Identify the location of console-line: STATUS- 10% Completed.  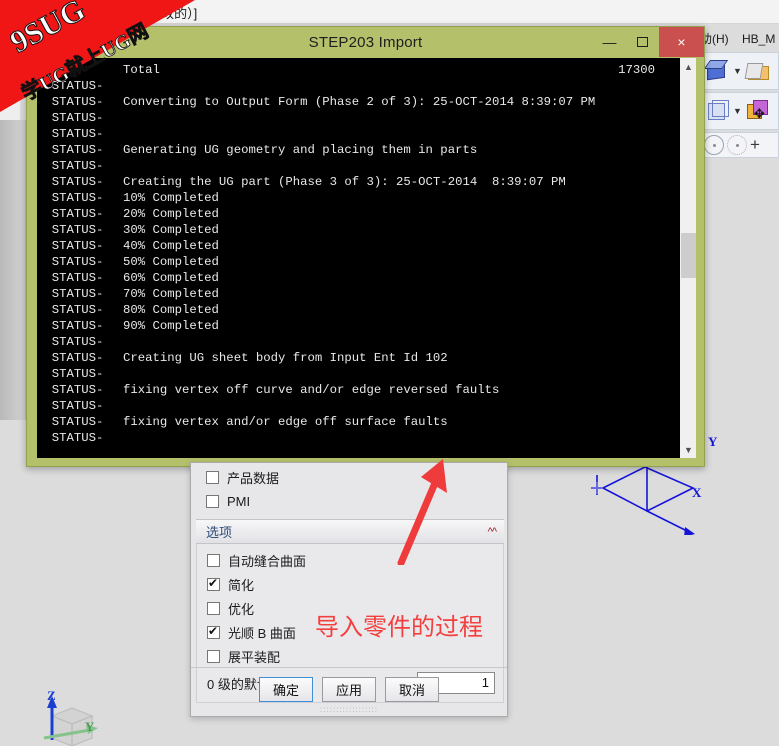
(358, 198).